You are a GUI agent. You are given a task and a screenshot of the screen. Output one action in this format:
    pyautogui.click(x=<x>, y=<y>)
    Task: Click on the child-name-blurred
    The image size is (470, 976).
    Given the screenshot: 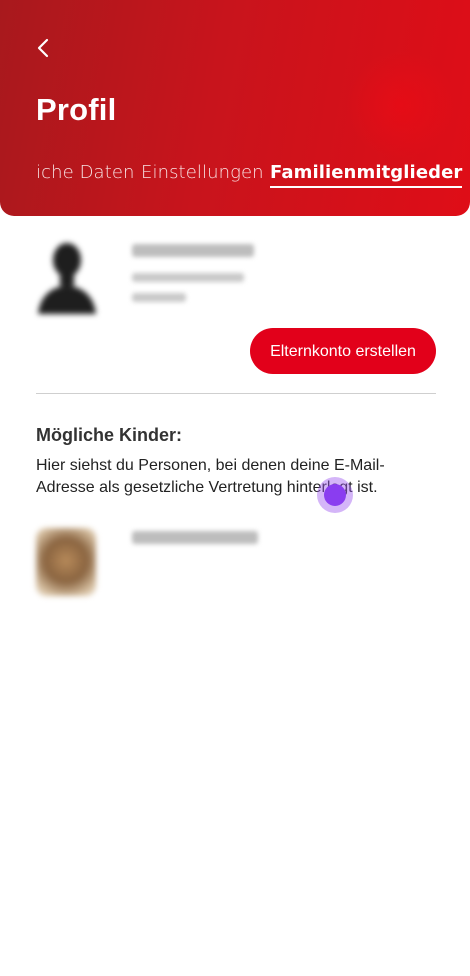 What is the action you would take?
    pyautogui.click(x=195, y=537)
    